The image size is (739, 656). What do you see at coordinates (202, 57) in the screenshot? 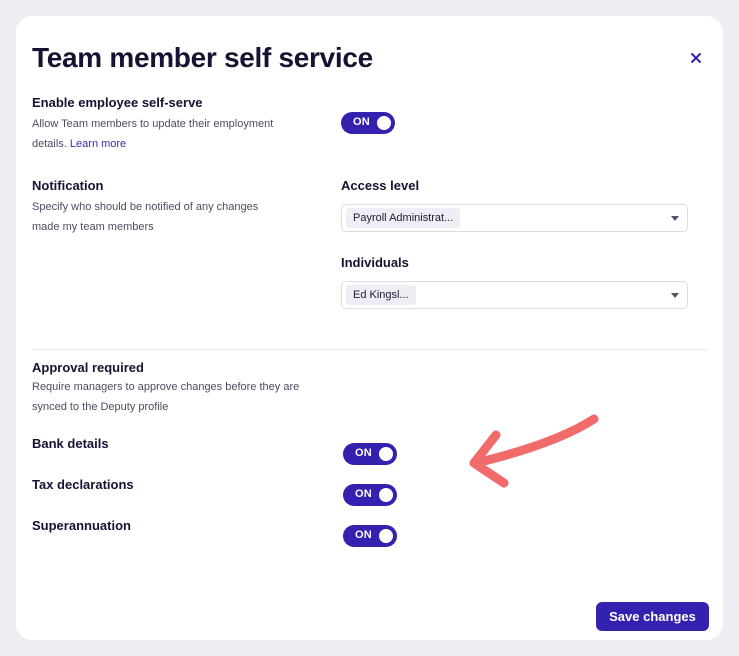
I see `modal-title: Team member self service` at bounding box center [202, 57].